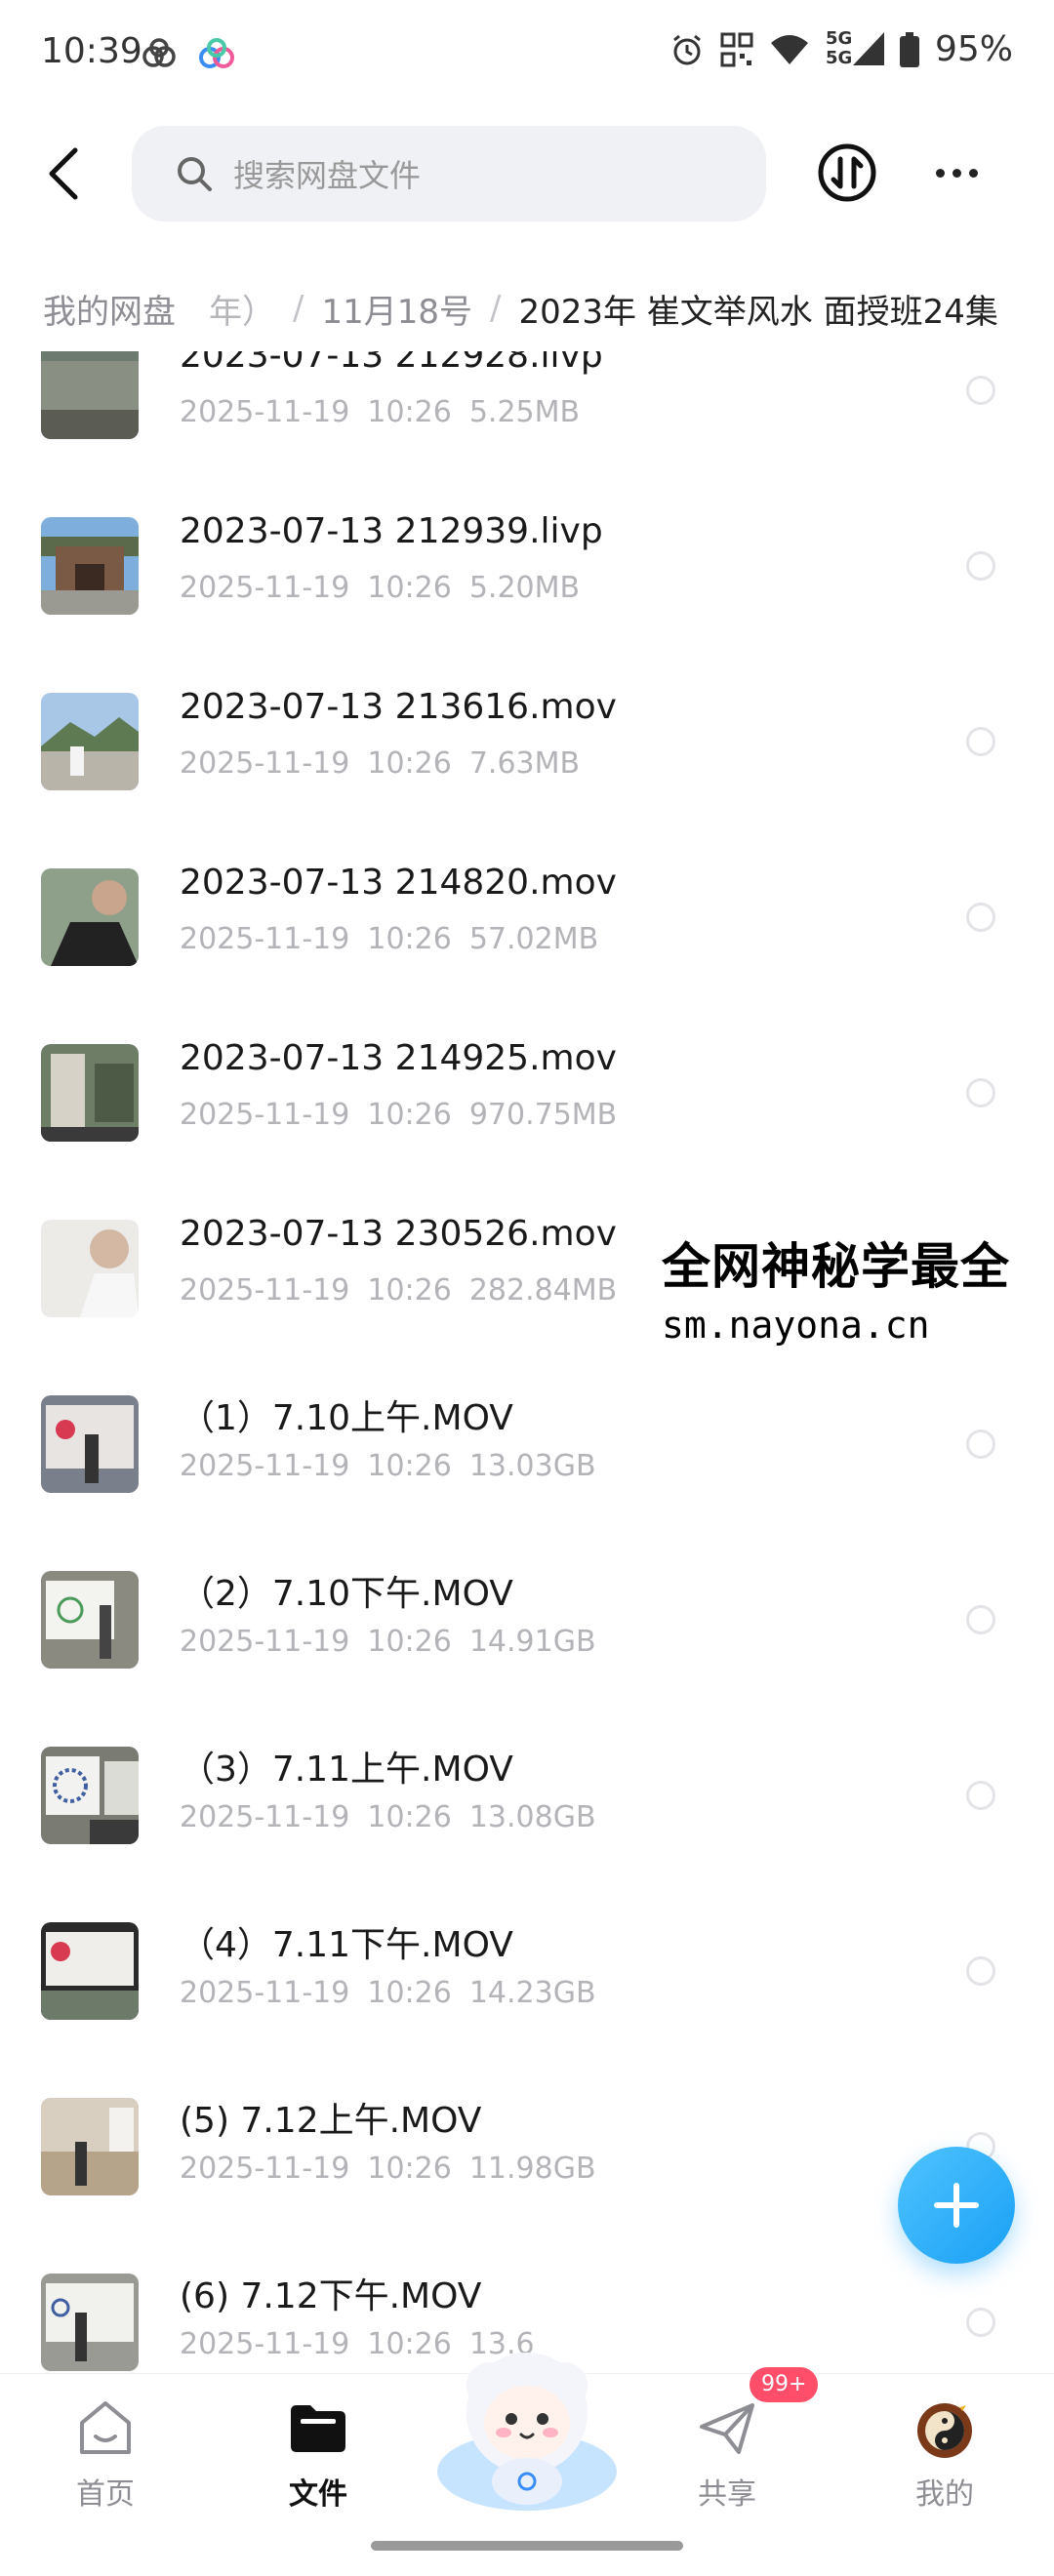 The image size is (1054, 2576). I want to click on breadcrumb-truncated: 年）, so click(242, 309).